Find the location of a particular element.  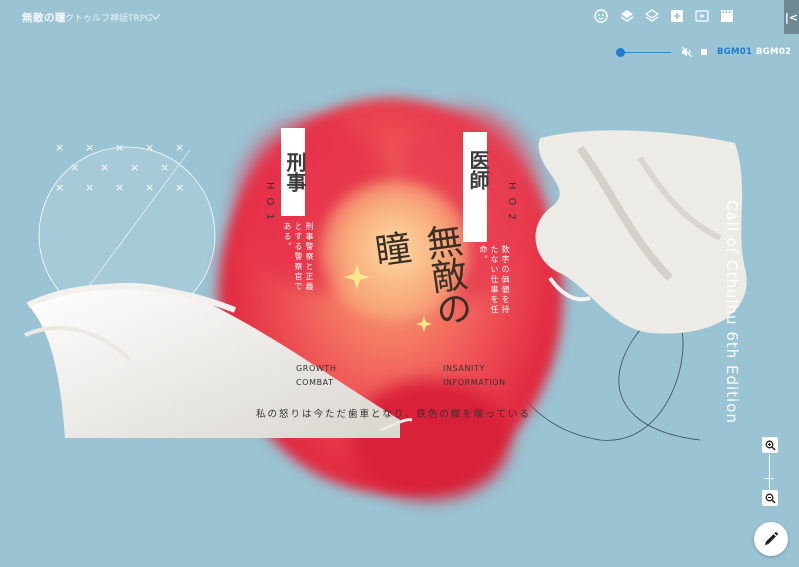

layers-icon is located at coordinates (627, 16).